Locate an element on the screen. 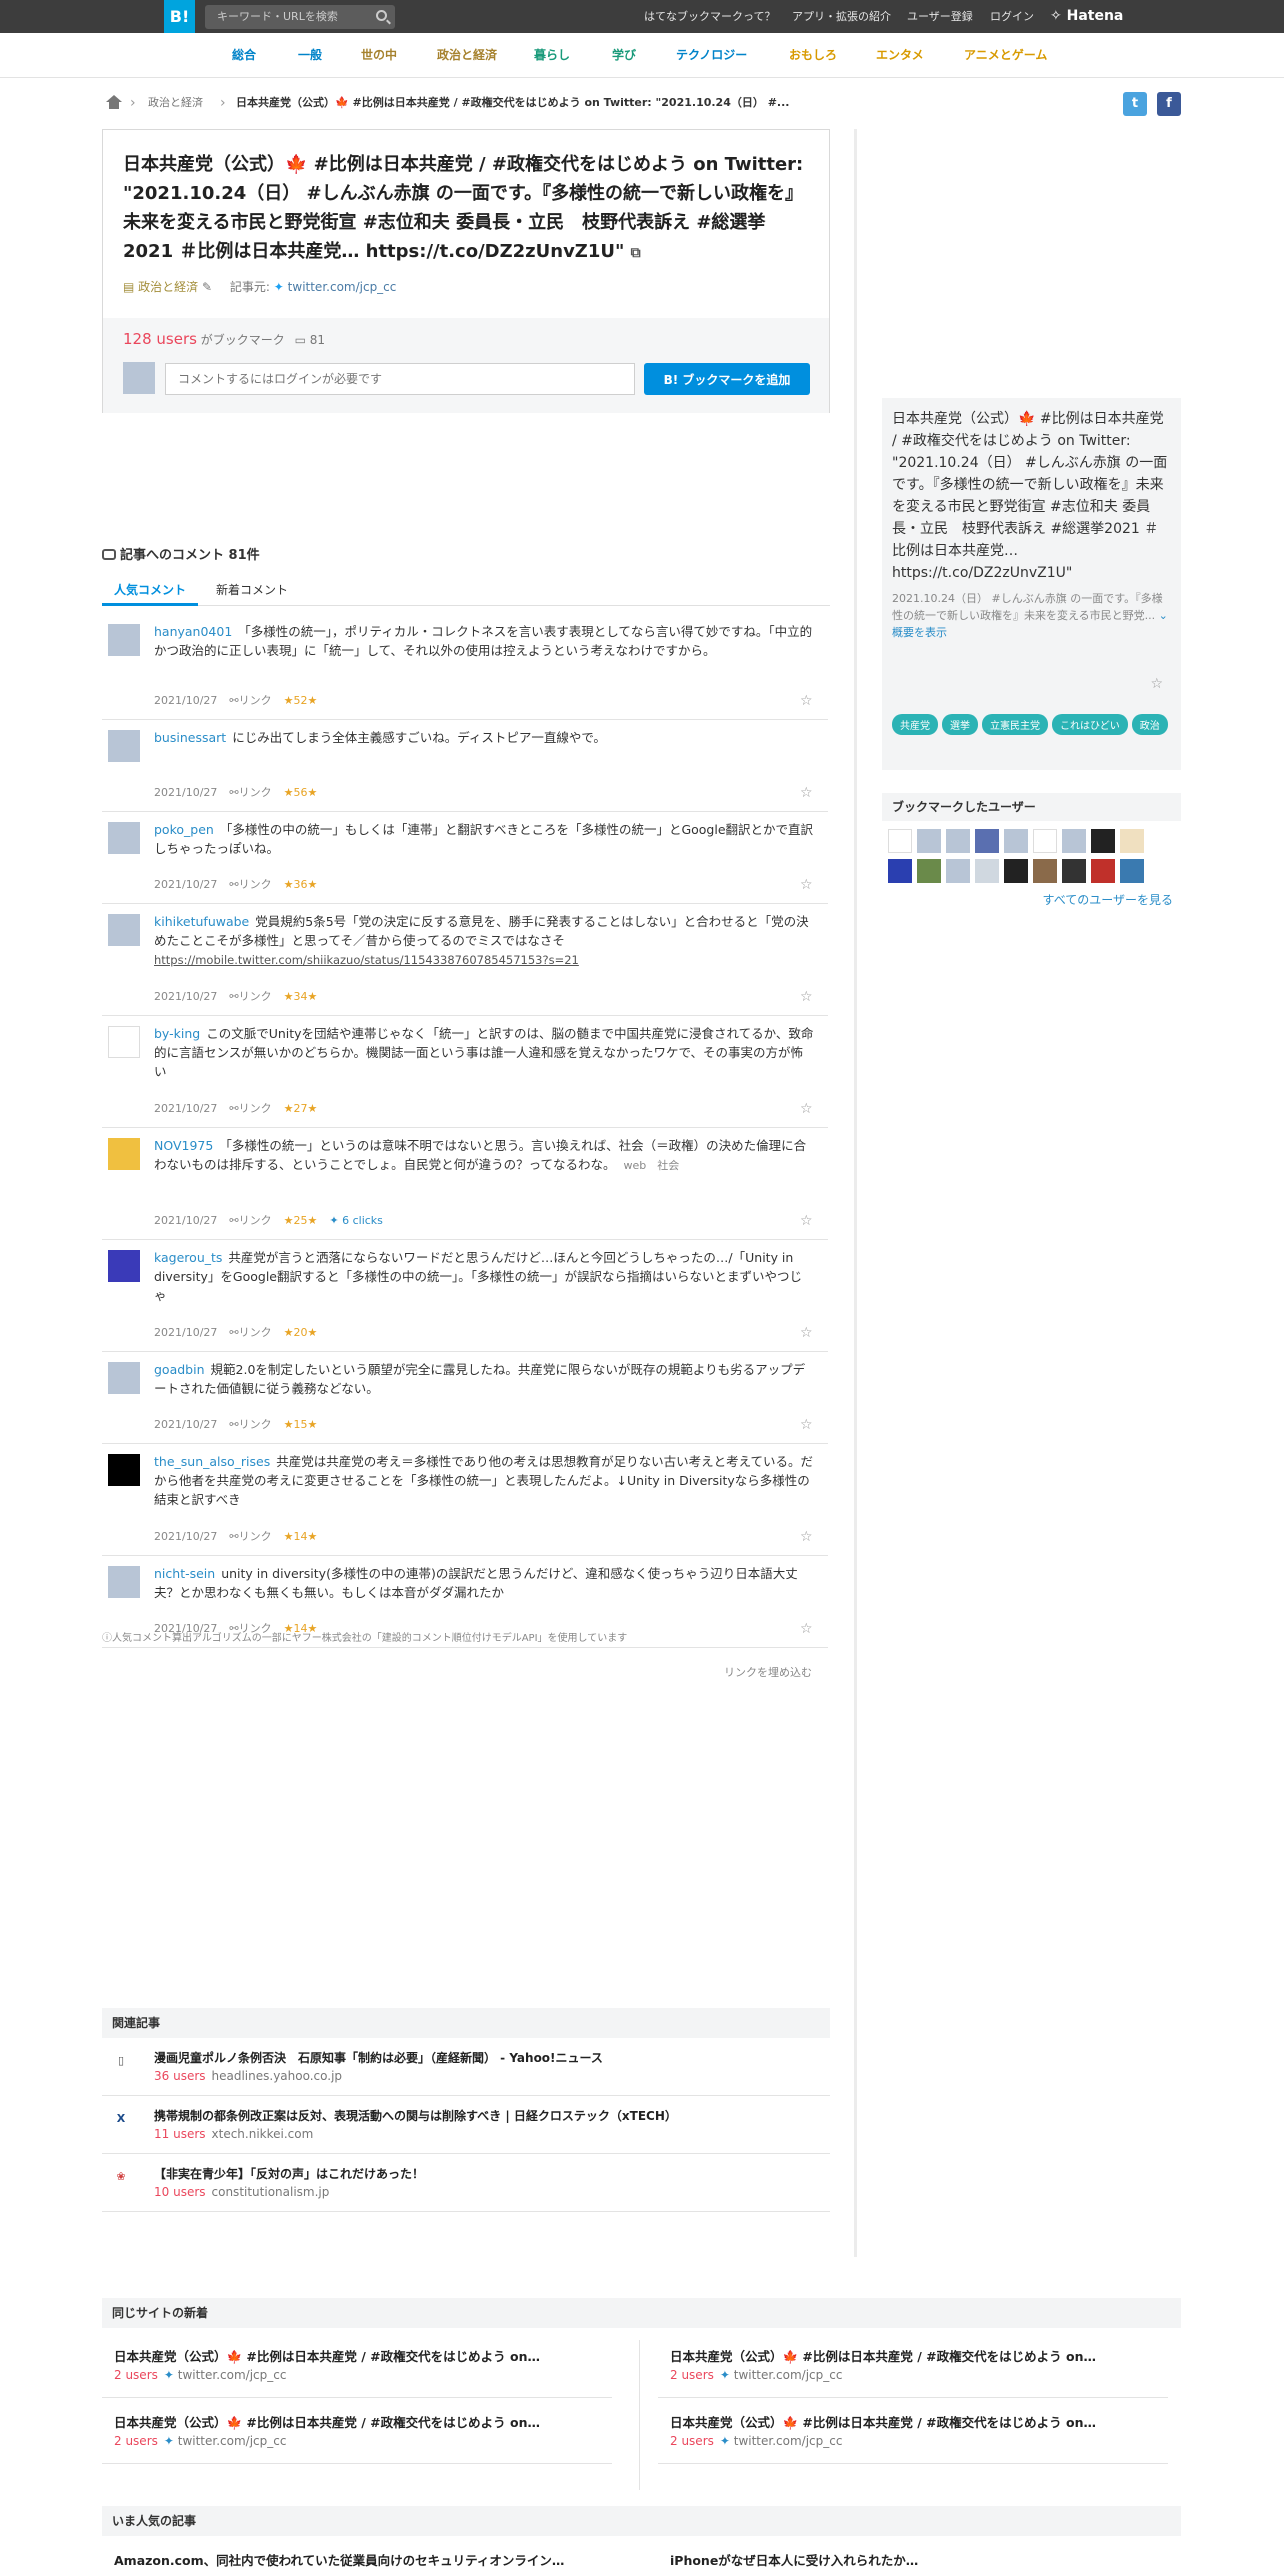  search-icon is located at coordinates (381, 15).